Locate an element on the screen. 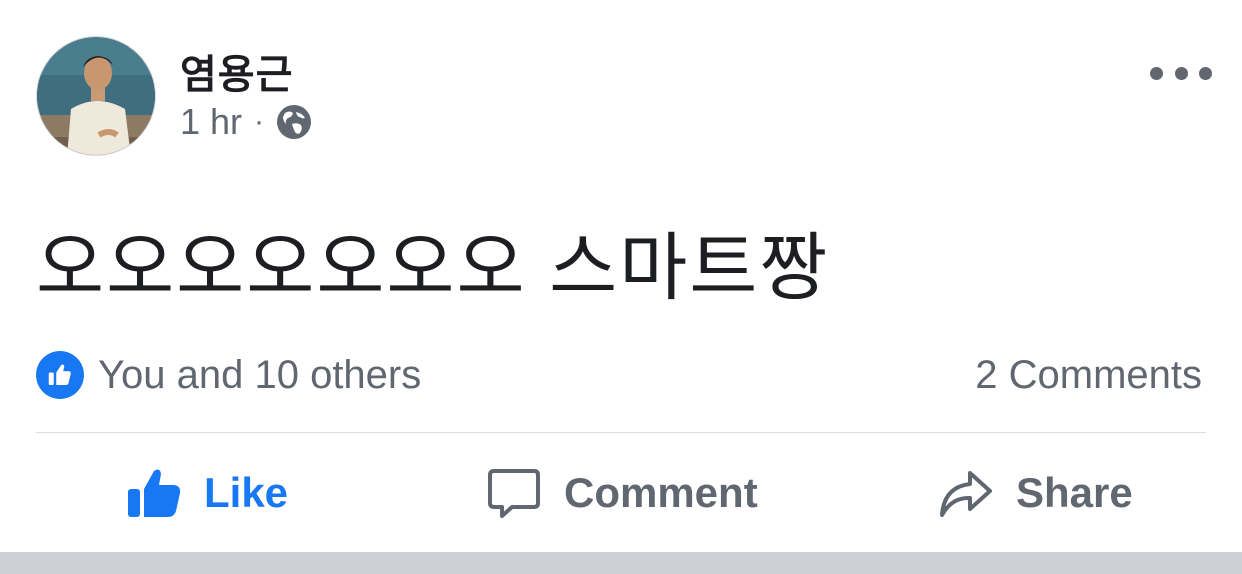  like-label: Like is located at coordinates (246, 492).